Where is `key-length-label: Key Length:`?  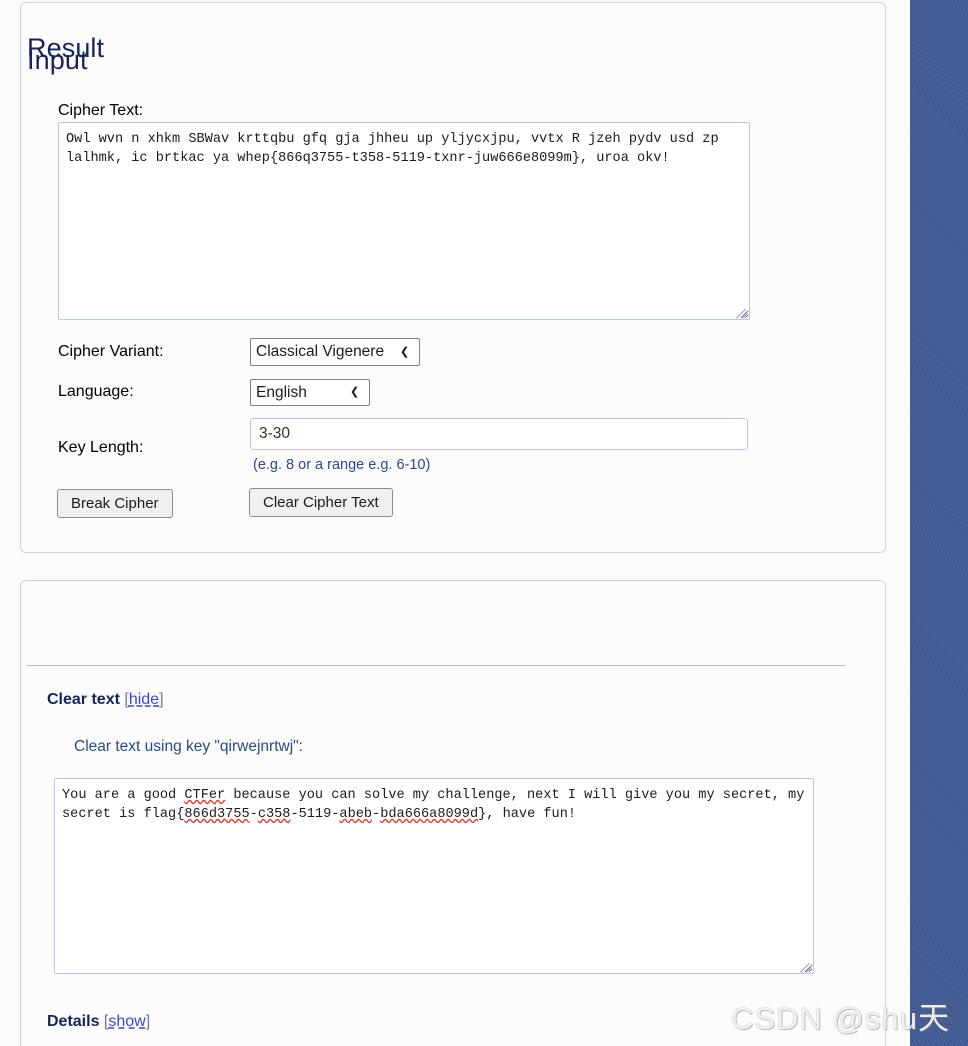 key-length-label: Key Length: is located at coordinates (101, 447).